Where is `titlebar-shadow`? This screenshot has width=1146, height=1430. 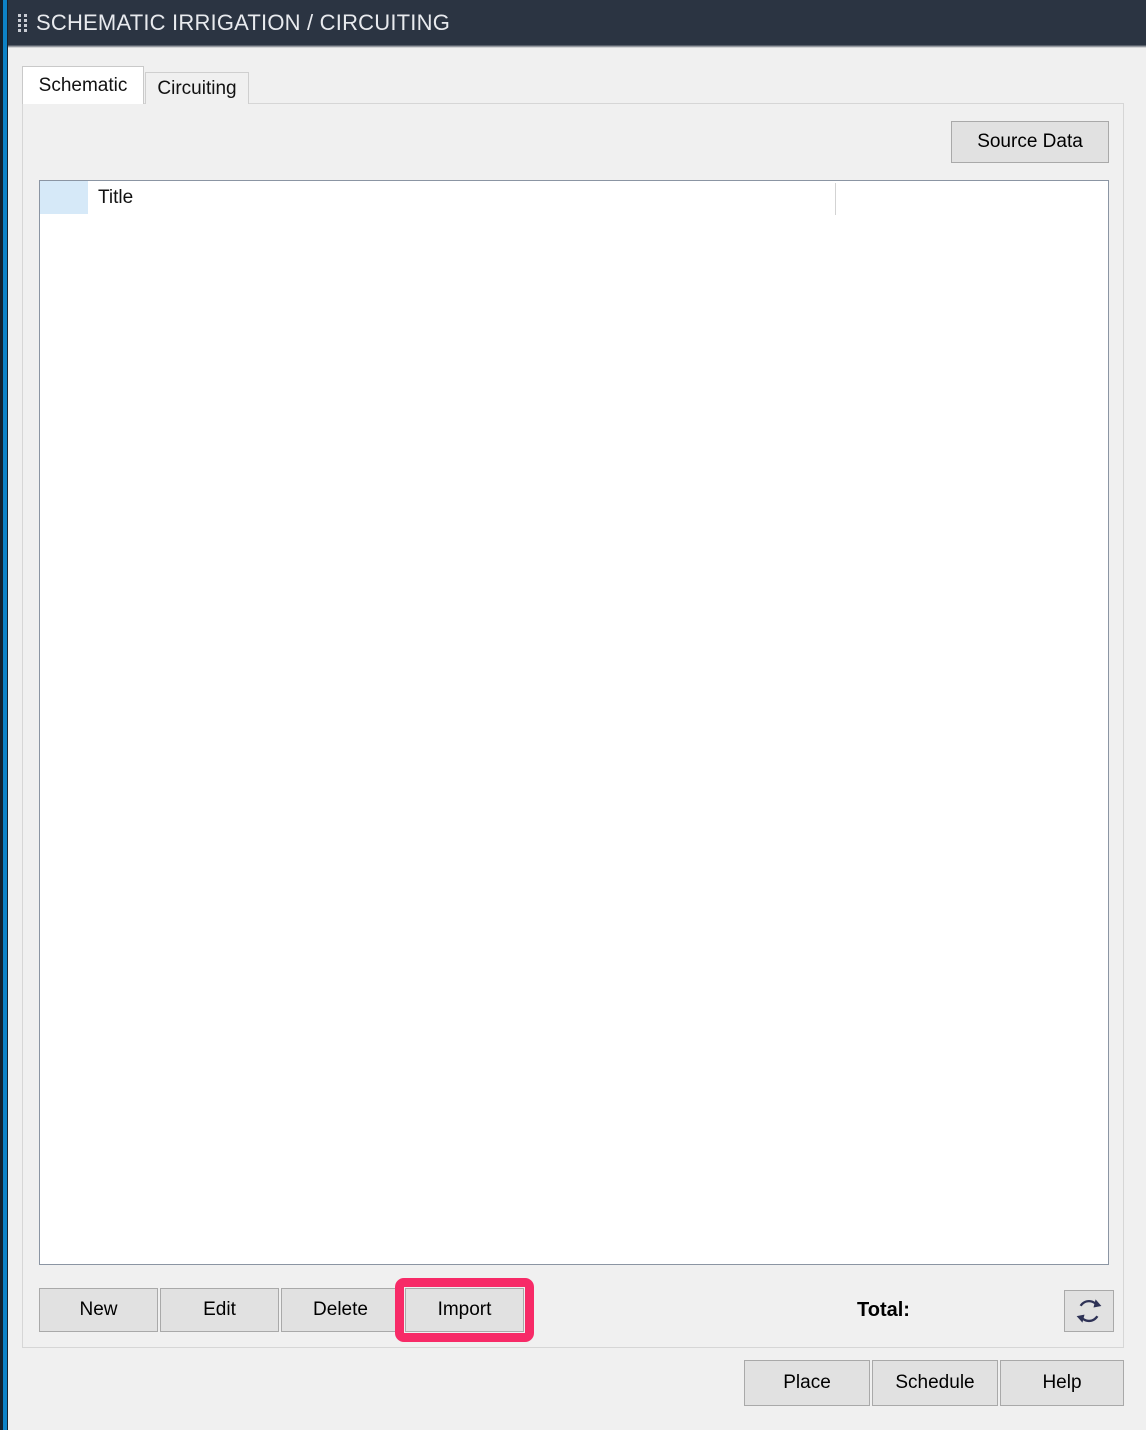
titlebar-shadow is located at coordinates (577, 46).